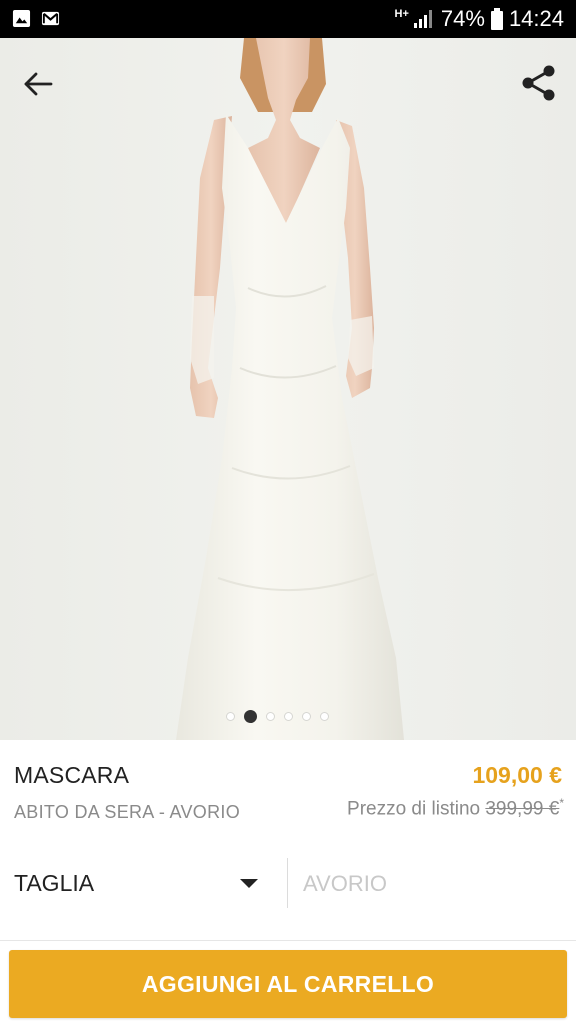 The width and height of the screenshot is (576, 1024). Describe the element at coordinates (462, 18) in the screenshot. I see `battery-percent: 74%` at that location.